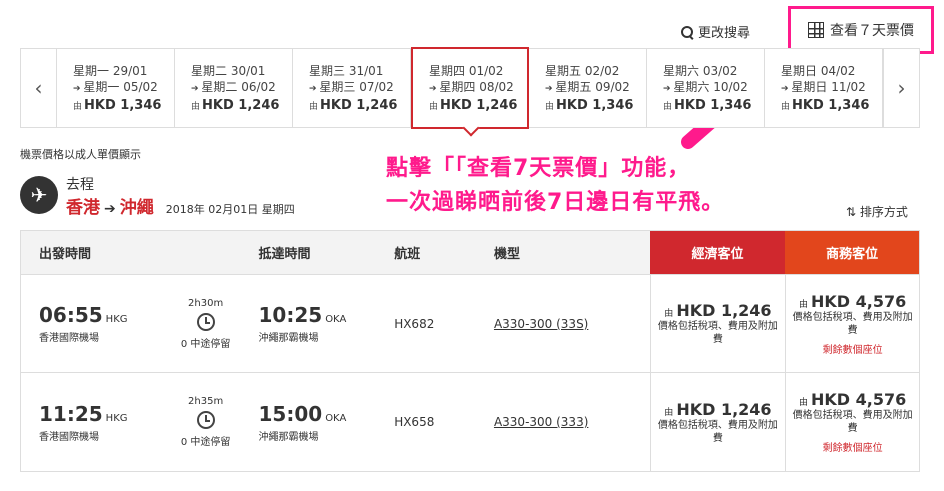 The width and height of the screenshot is (944, 491). Describe the element at coordinates (230, 209) in the screenshot. I see `travel-date: 2018年 02月01日 星期四` at that location.